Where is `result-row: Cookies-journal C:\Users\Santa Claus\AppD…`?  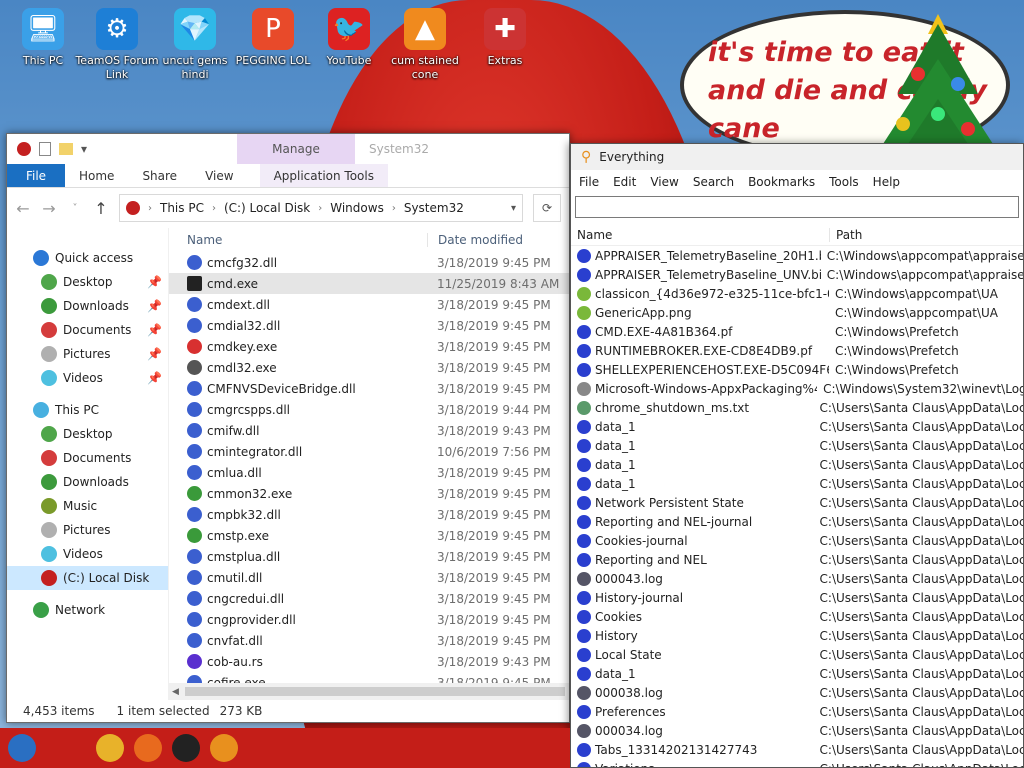 result-row: Cookies-journal C:\Users\Santa Claus\AppD… is located at coordinates (797, 540).